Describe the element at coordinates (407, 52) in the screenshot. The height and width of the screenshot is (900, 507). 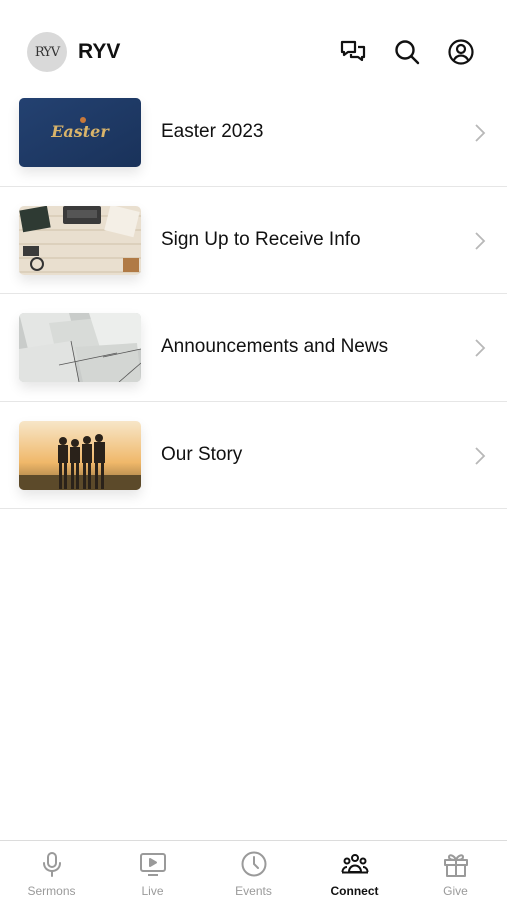
I see `search-icon` at that location.